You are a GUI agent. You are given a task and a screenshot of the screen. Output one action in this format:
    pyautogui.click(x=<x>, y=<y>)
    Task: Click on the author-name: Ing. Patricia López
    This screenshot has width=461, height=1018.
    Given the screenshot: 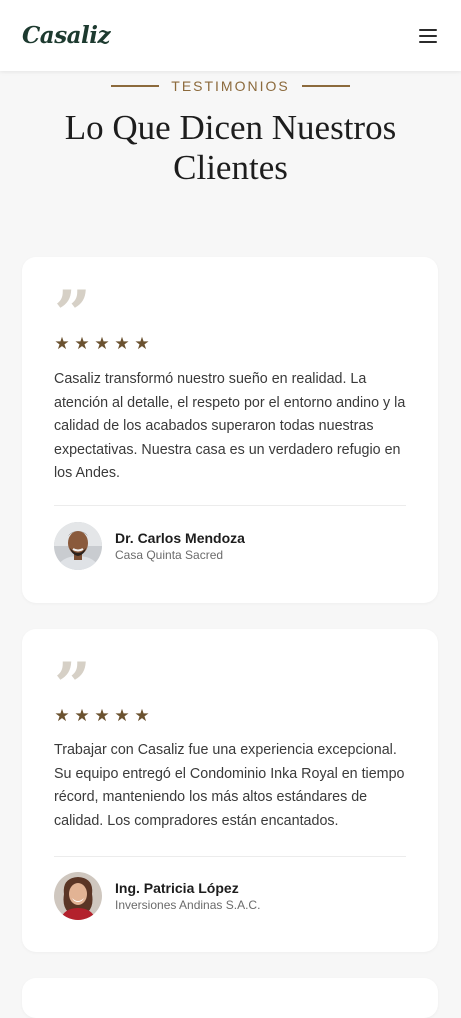 What is the action you would take?
    pyautogui.click(x=177, y=888)
    